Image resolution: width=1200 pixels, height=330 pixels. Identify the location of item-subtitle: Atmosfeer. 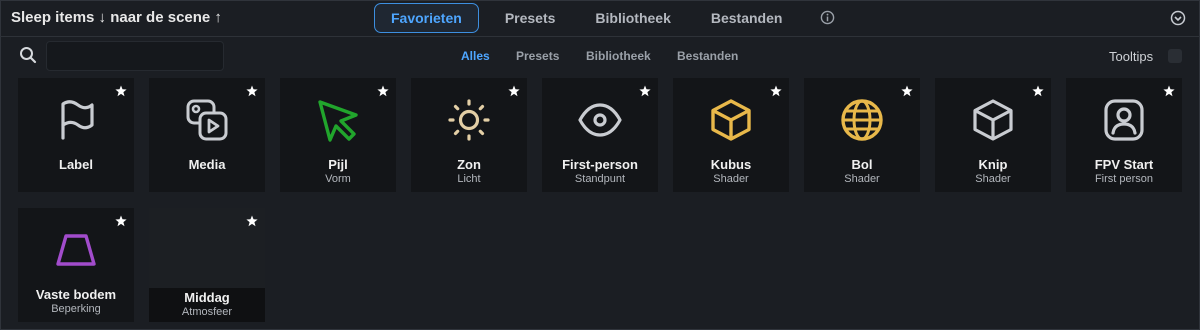
(207, 312).